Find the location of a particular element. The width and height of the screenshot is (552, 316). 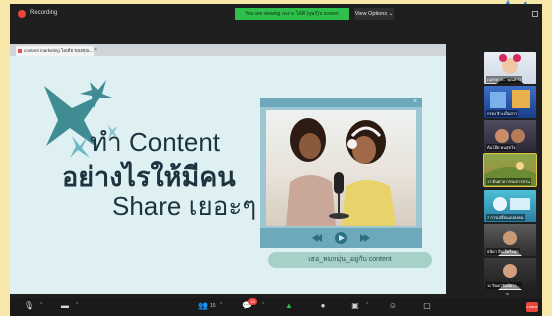

participant-tile-active-speaker: 17 ต้นตาล กรรมการสวน is located at coordinates (510, 170).